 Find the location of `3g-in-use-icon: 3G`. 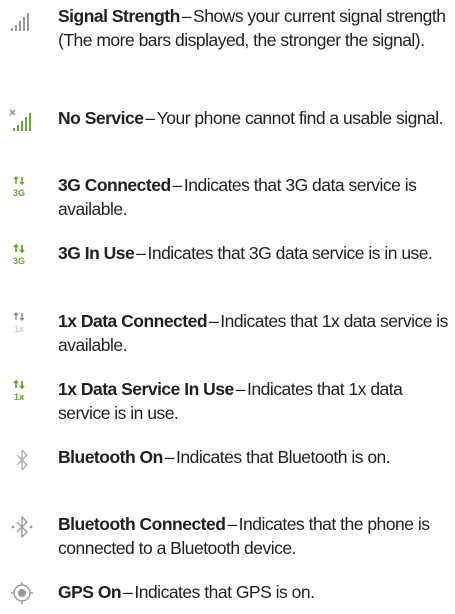

3g-in-use-icon: 3G is located at coordinates (23, 256).